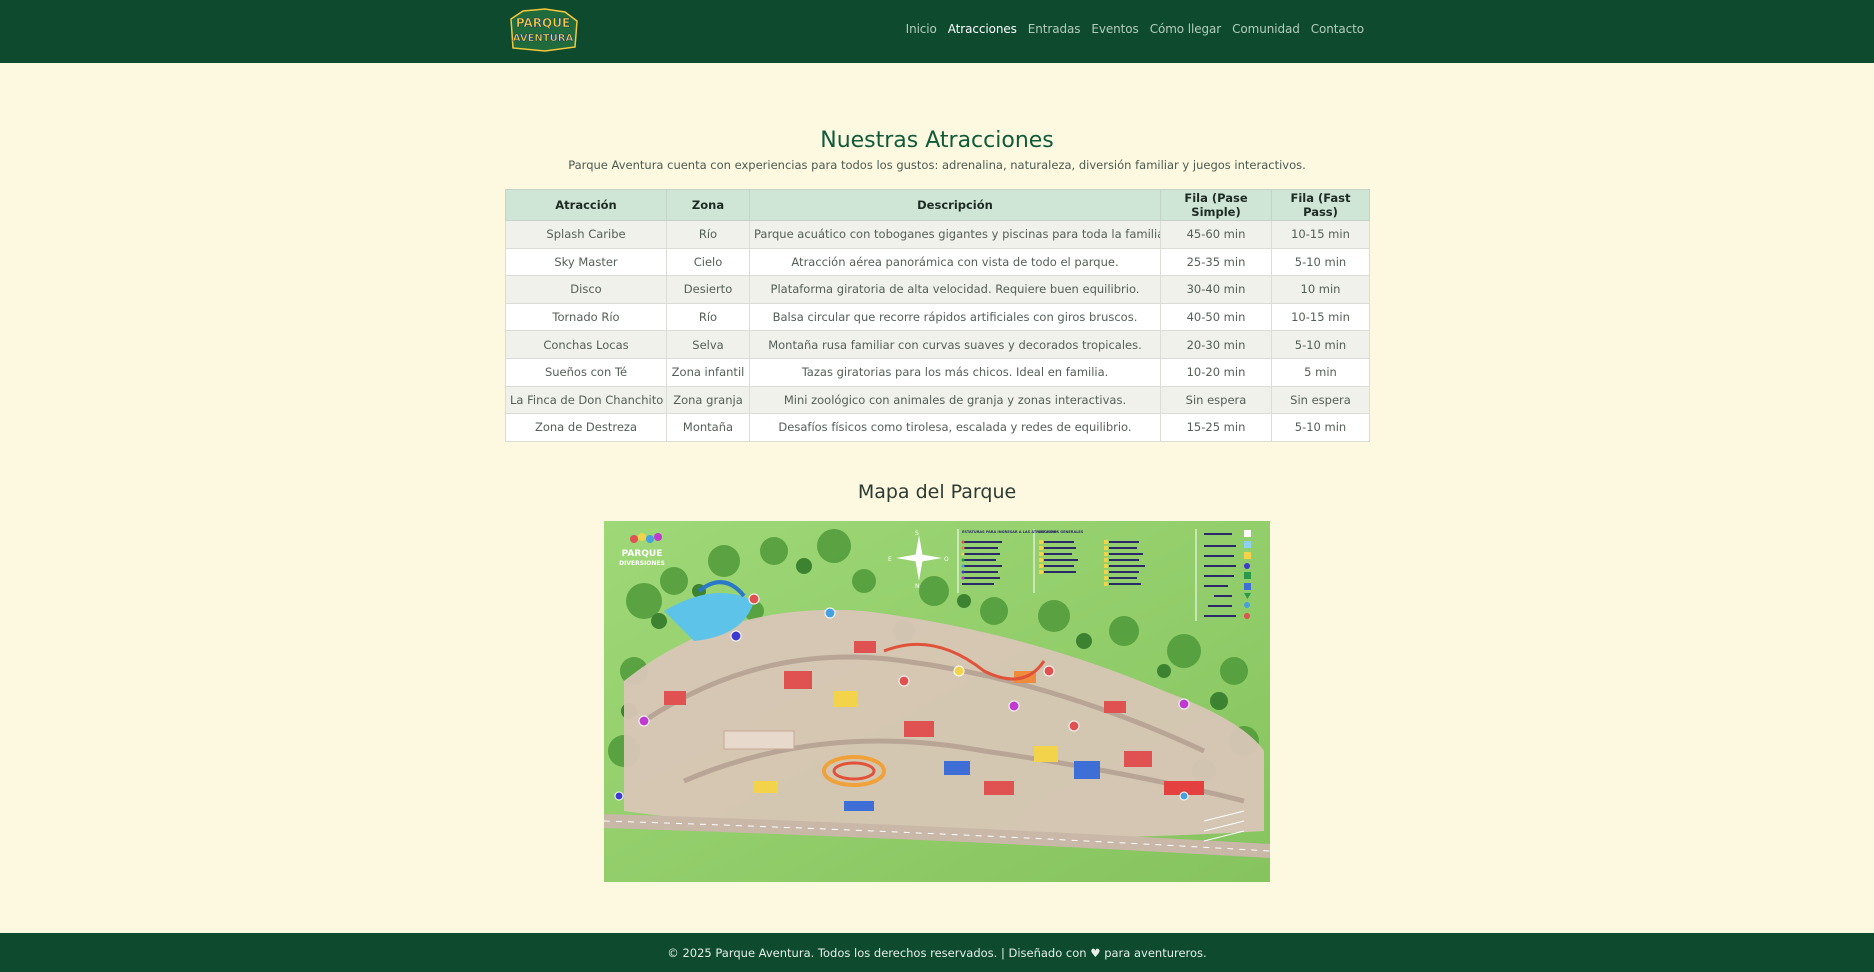  Describe the element at coordinates (586, 372) in the screenshot. I see `cell-atraccion: Sueños con Té` at that location.